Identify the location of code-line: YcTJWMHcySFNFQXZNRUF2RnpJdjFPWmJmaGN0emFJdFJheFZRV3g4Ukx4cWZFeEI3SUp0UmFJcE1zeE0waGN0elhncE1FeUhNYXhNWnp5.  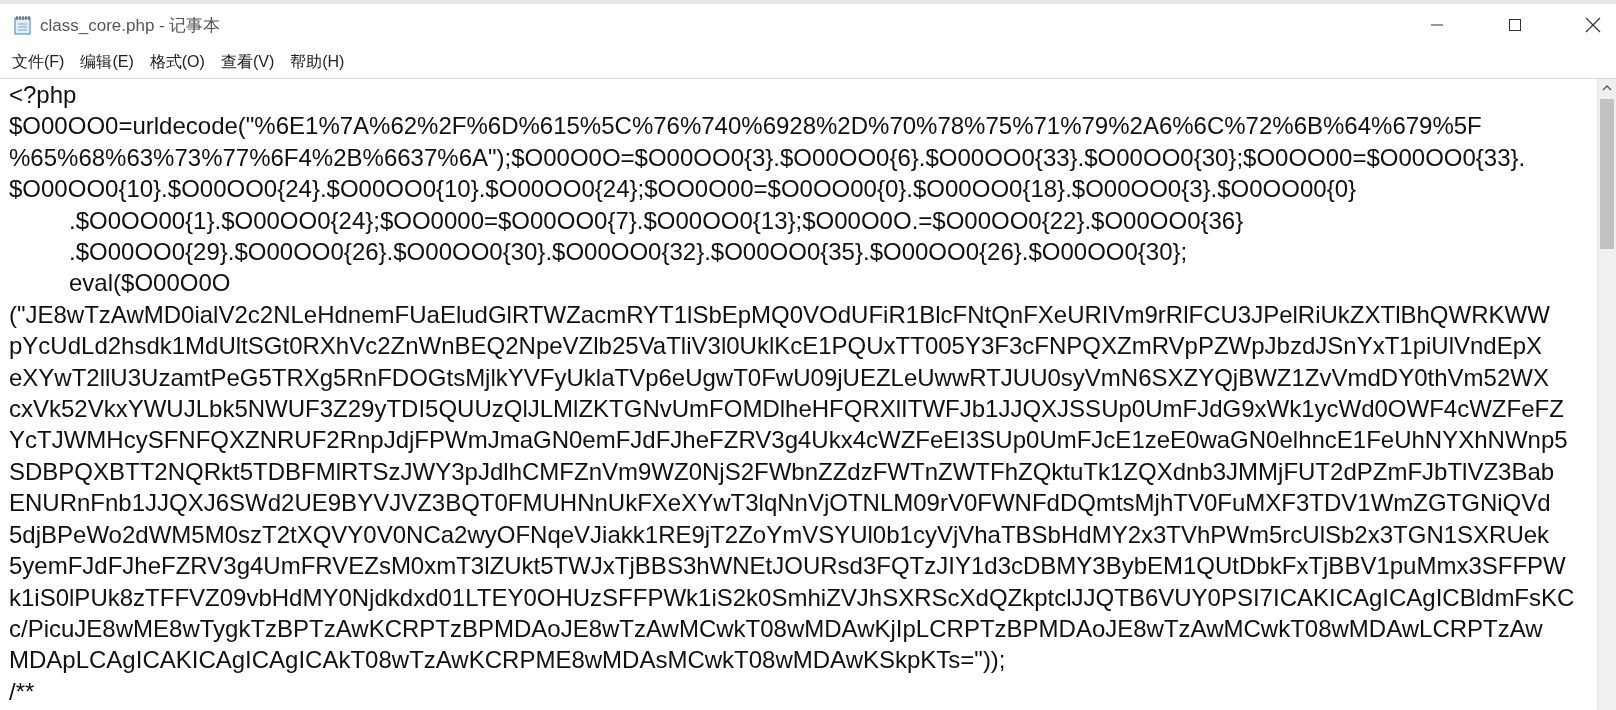
(788, 440).